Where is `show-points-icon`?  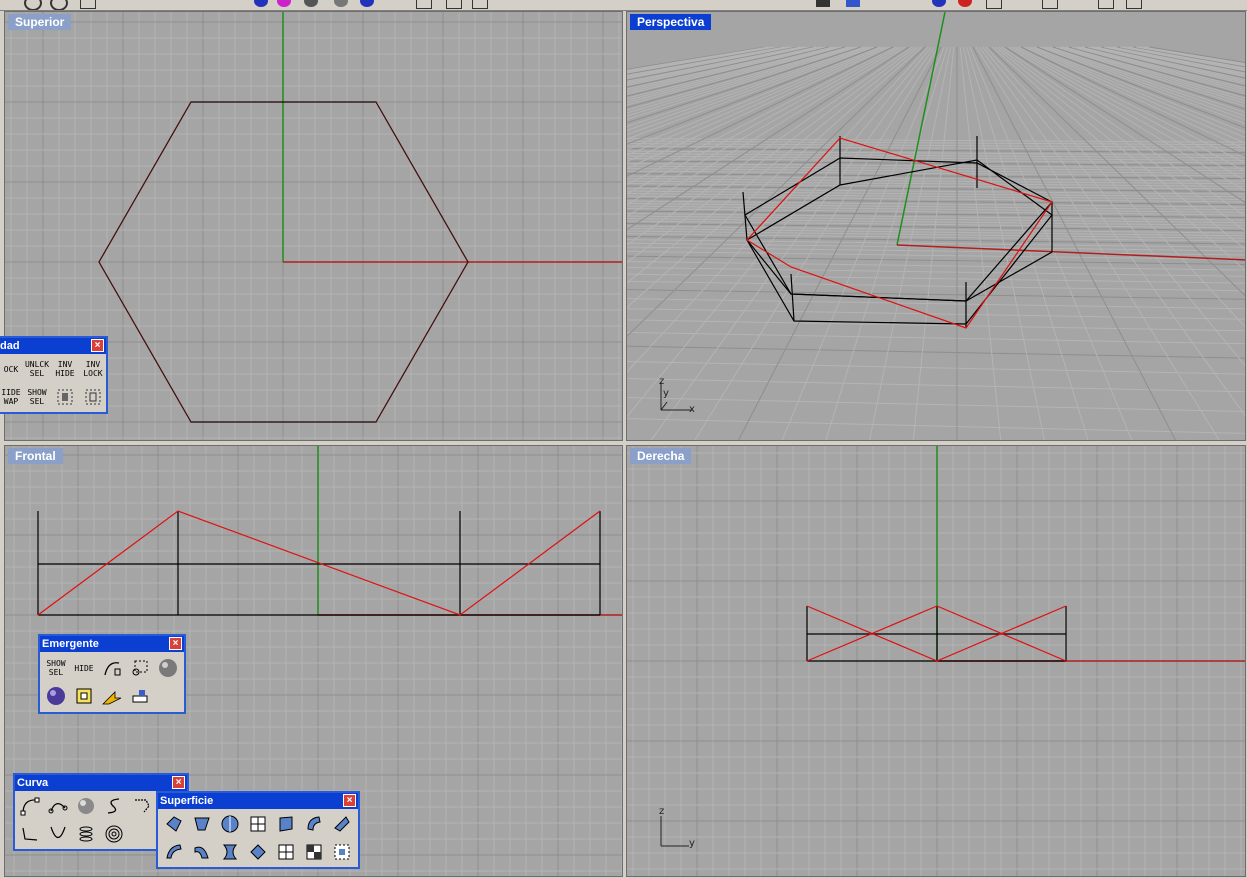
show-points-icon is located at coordinates (65, 397).